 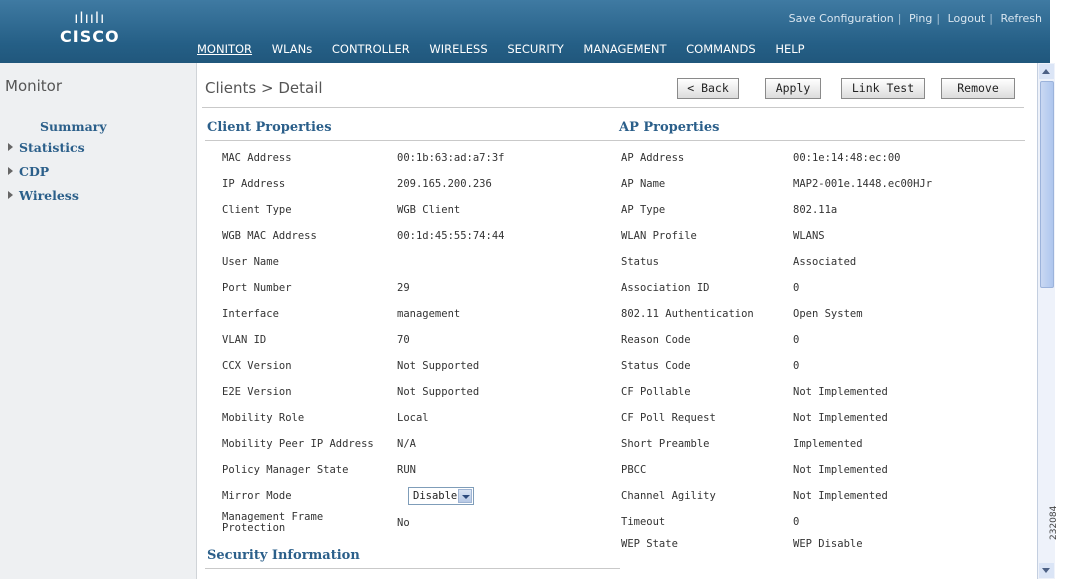 I want to click on sidebar-title: Monitor, so click(x=34, y=86).